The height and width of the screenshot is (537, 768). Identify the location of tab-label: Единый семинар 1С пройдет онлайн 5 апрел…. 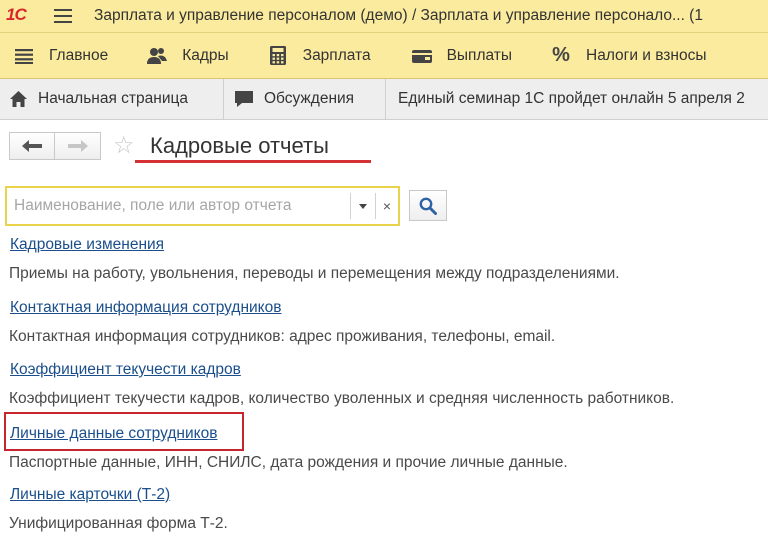
(571, 98).